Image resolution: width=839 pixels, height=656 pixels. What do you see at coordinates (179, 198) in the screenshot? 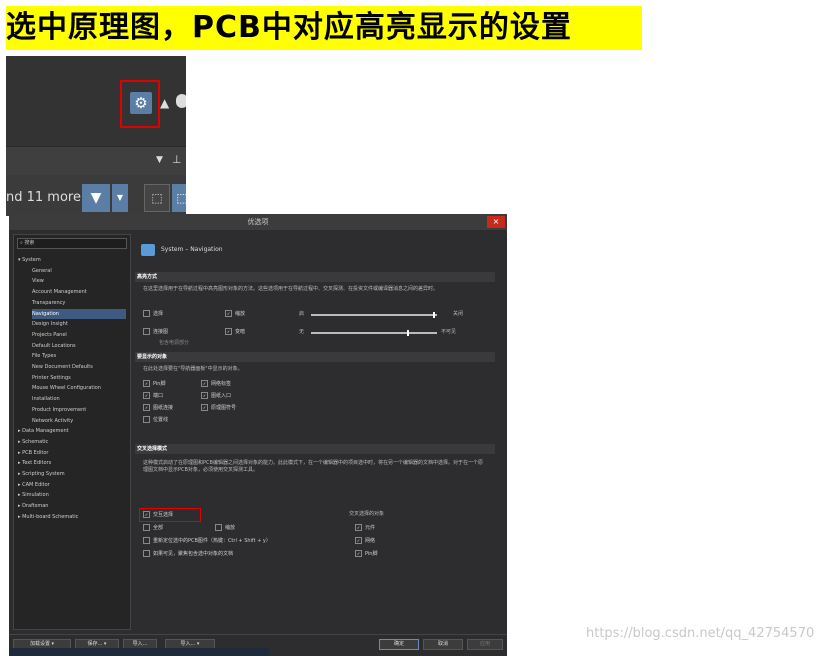
I see `select-mode-icon: ⬚` at bounding box center [179, 198].